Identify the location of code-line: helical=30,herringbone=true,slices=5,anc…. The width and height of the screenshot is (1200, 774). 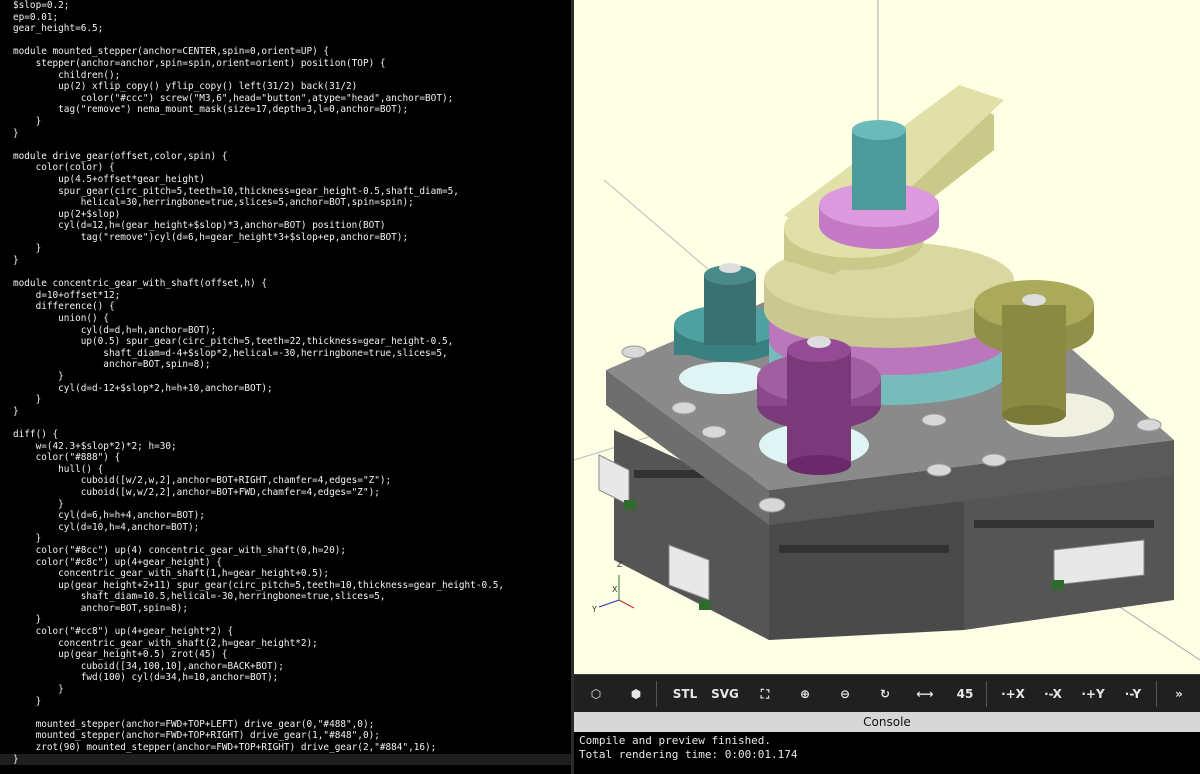
(213, 203).